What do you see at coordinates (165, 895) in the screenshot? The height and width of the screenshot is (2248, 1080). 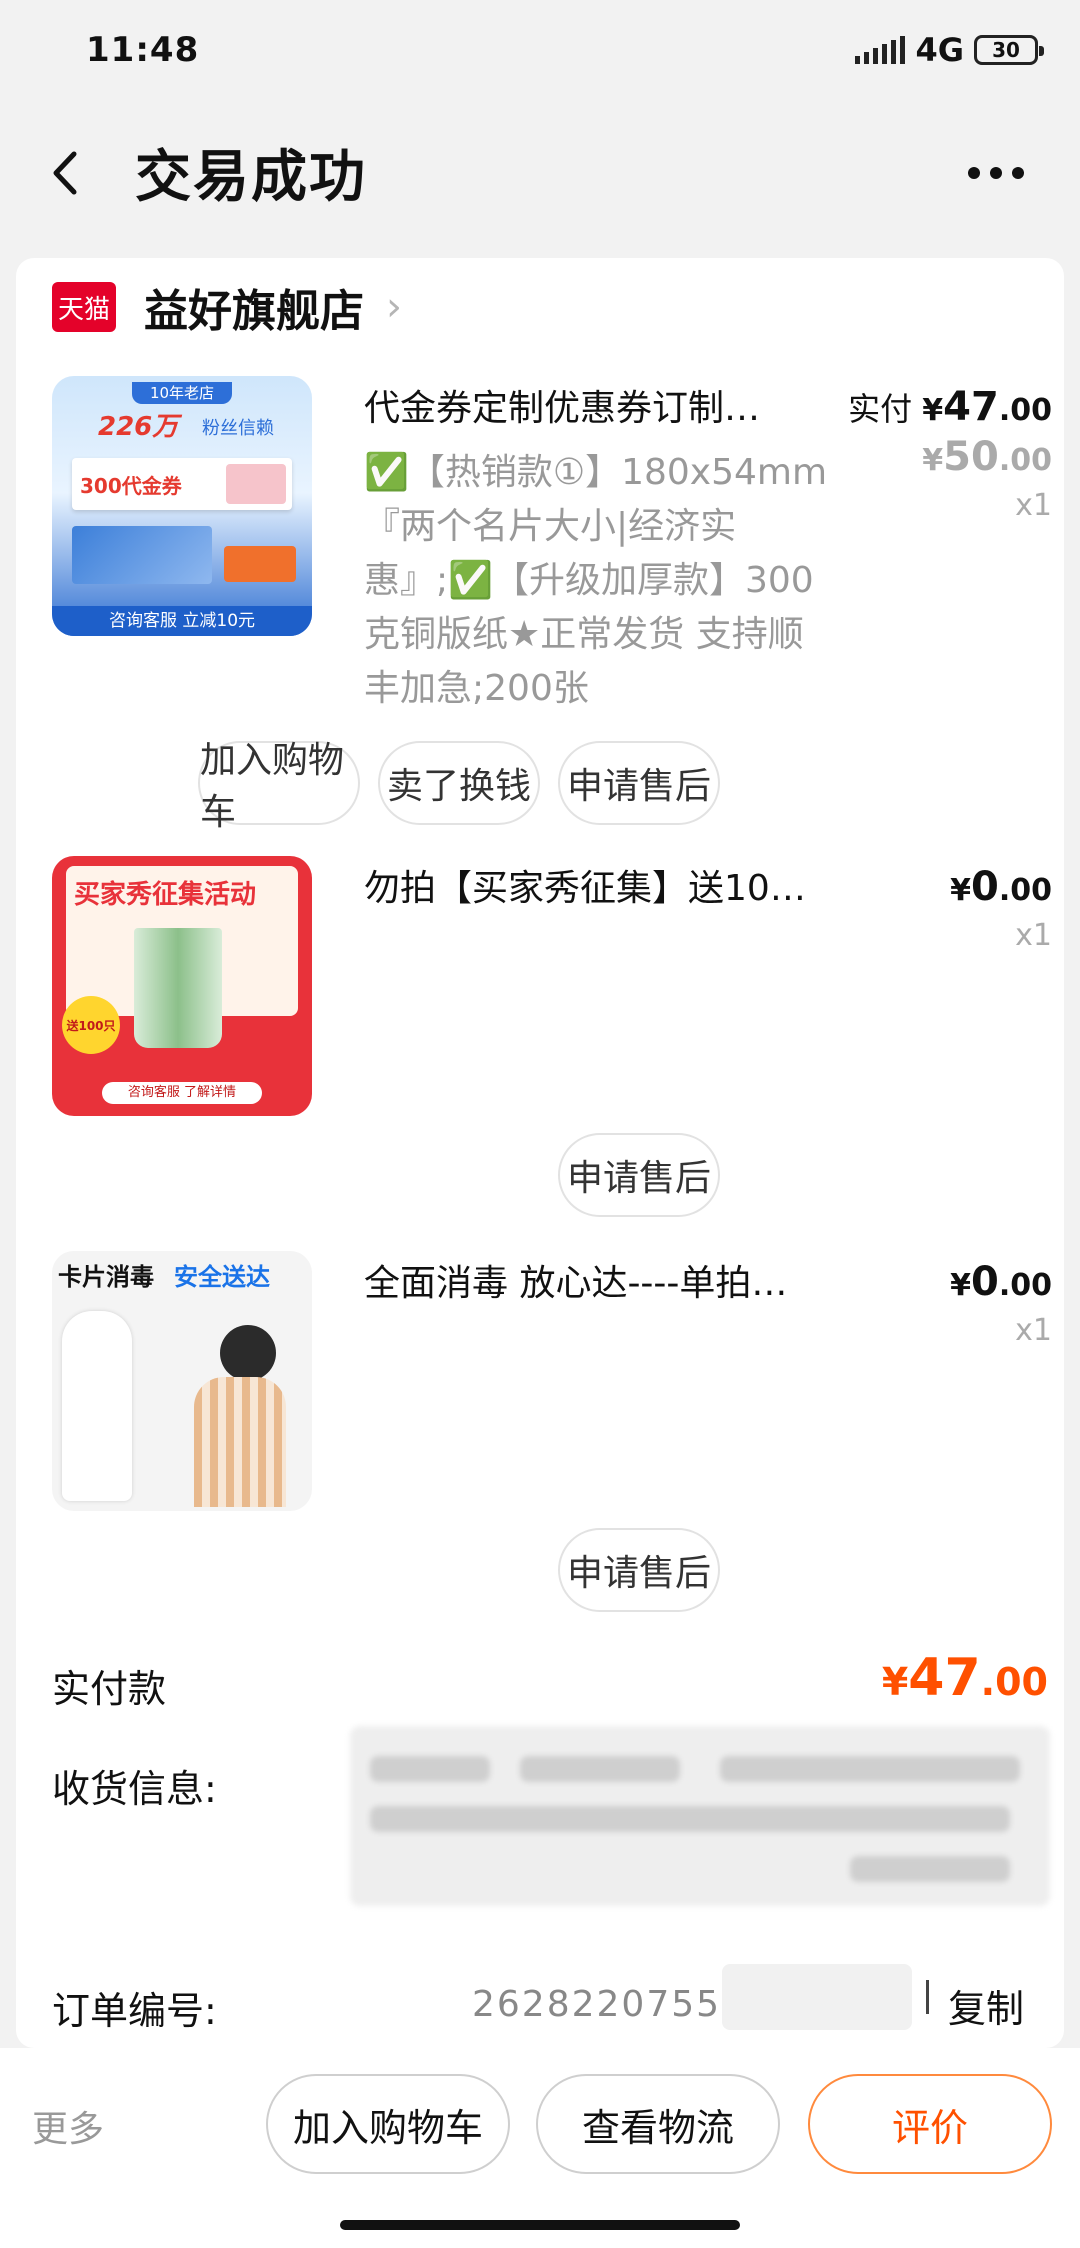 I see `thumb-headline: 买家秀征集活动` at bounding box center [165, 895].